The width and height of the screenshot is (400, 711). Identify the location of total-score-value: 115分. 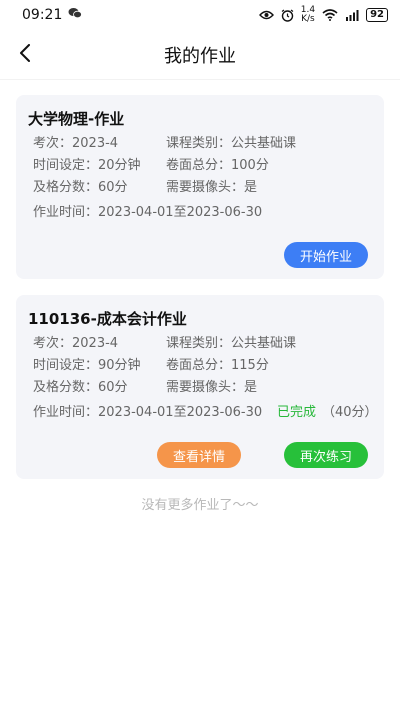
(250, 365).